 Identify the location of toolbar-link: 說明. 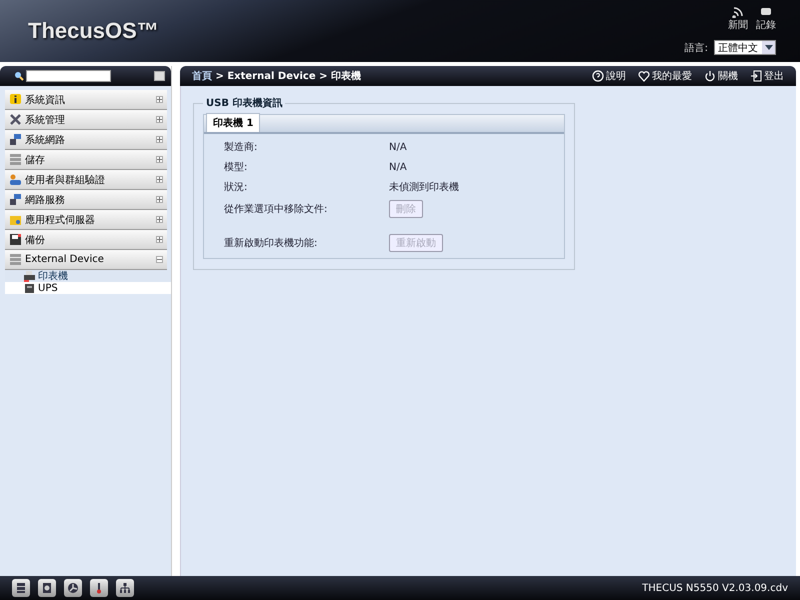
(609, 76).